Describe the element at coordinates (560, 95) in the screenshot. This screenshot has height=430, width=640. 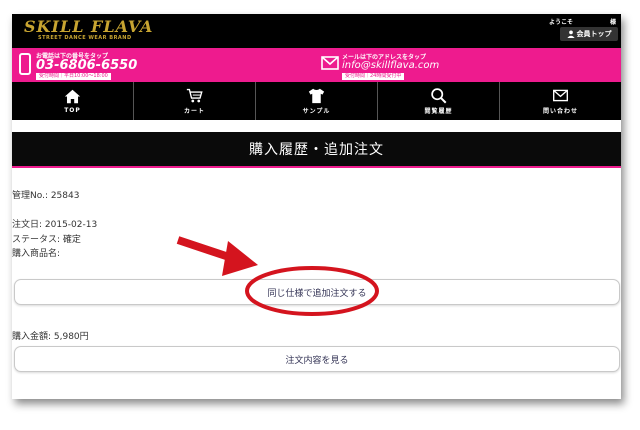
I see `mail-icon` at that location.